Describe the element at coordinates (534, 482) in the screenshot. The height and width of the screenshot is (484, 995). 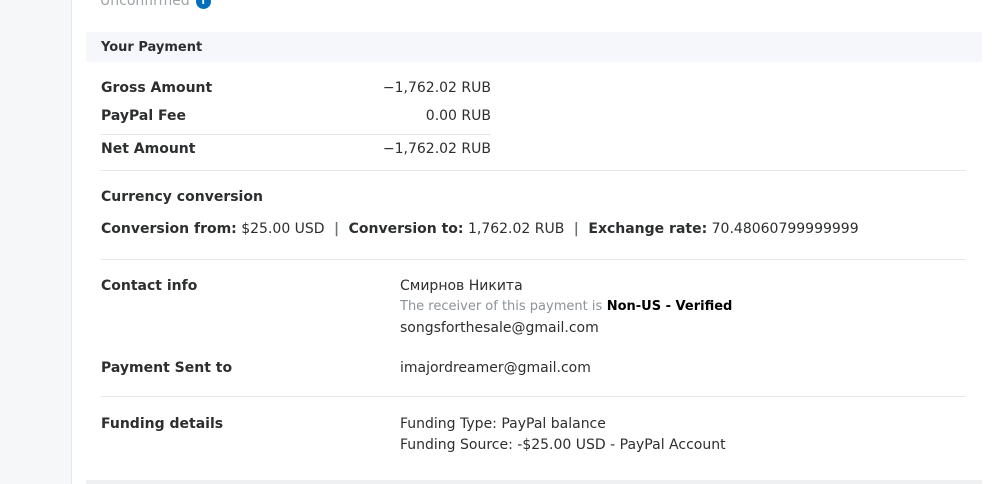
I see `bottom-border` at that location.